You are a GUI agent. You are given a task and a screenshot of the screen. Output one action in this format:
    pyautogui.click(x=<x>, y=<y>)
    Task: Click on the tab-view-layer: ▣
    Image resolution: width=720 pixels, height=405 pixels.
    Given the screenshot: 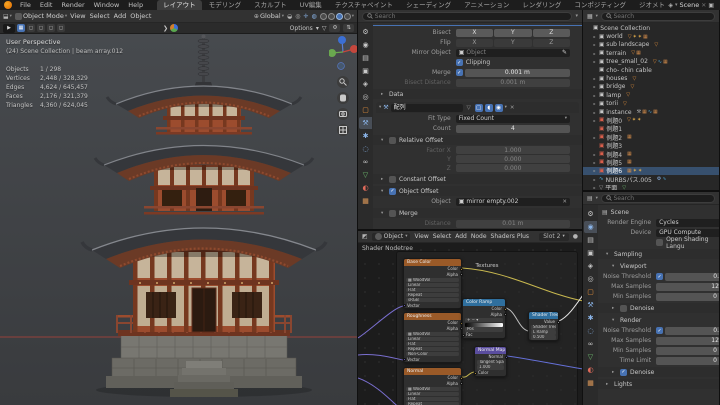 What is the action you would take?
    pyautogui.click(x=590, y=253)
    